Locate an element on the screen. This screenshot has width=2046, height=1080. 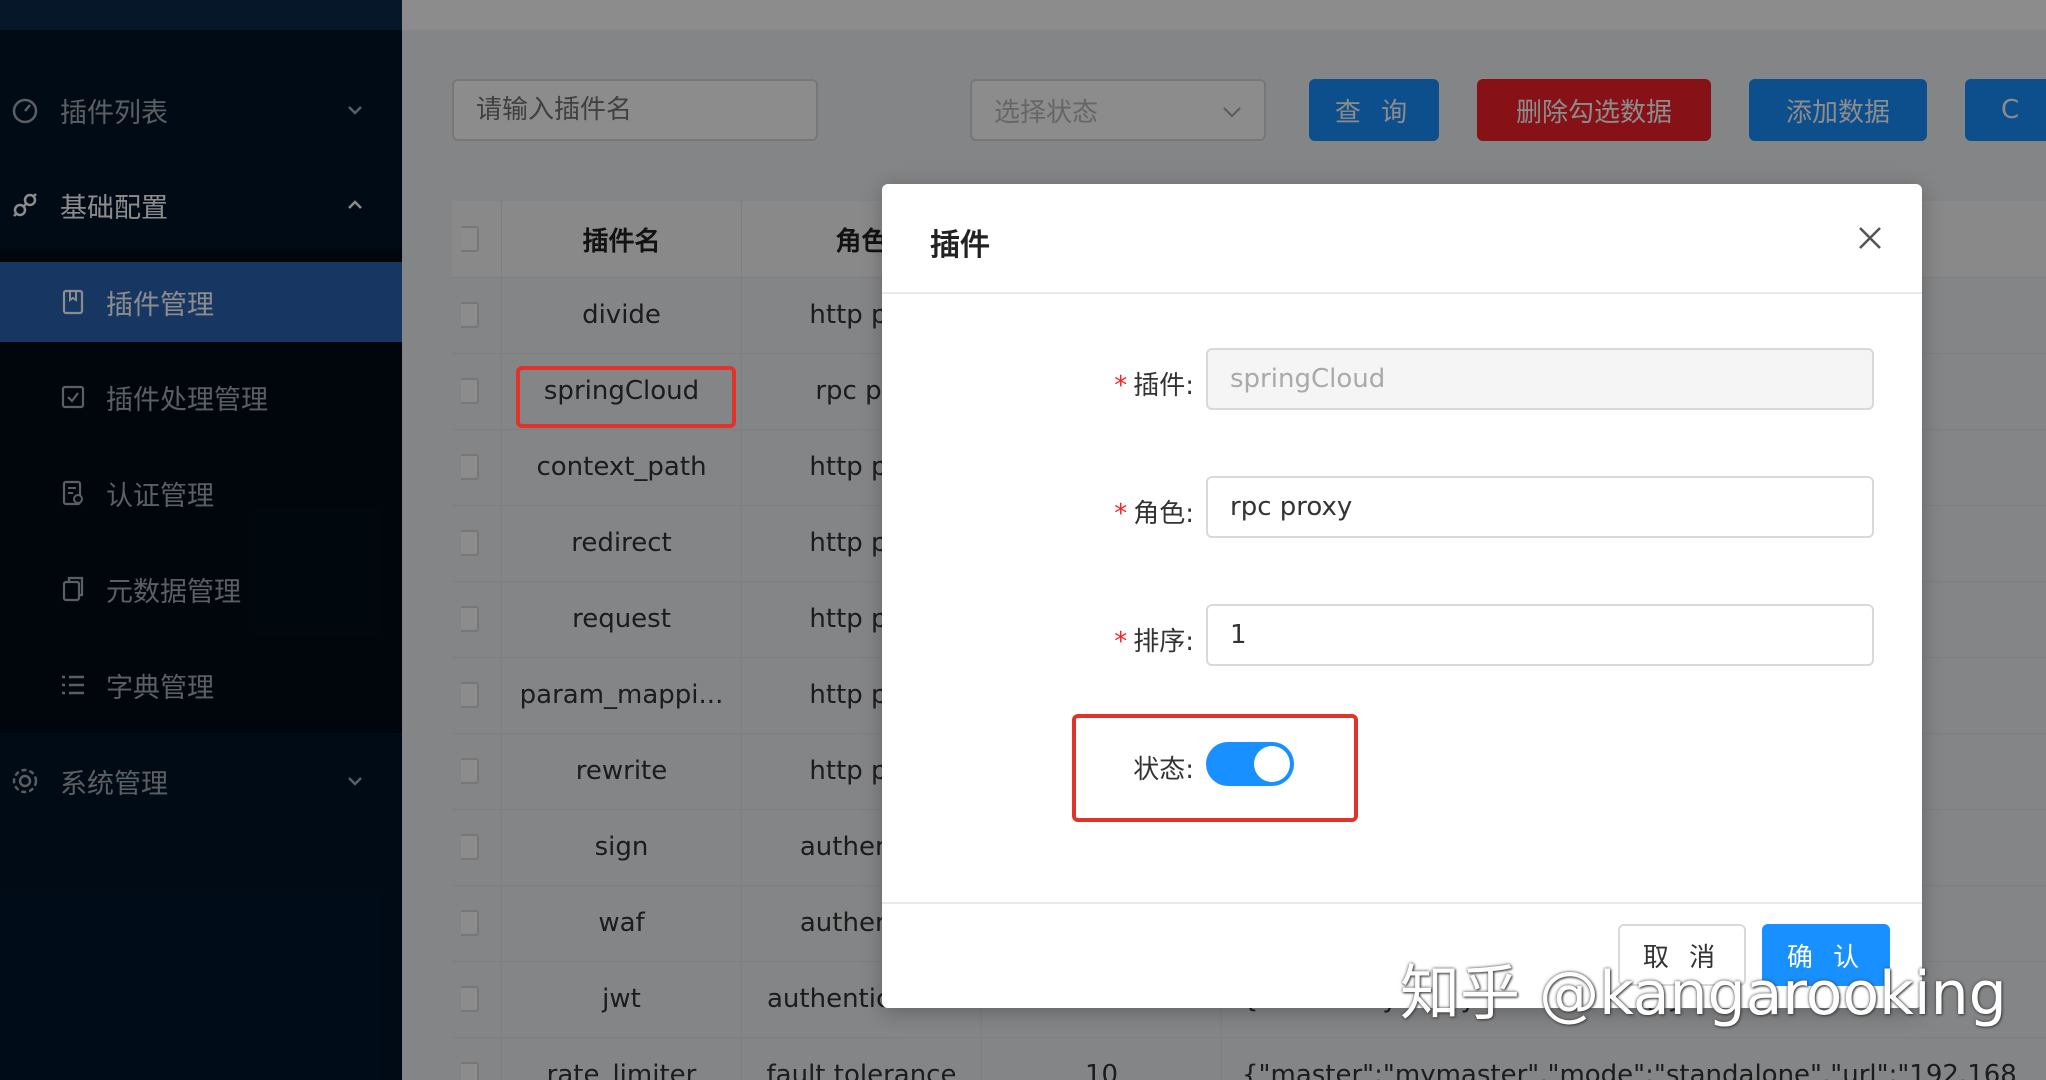
sort-field-input is located at coordinates (1540, 635).